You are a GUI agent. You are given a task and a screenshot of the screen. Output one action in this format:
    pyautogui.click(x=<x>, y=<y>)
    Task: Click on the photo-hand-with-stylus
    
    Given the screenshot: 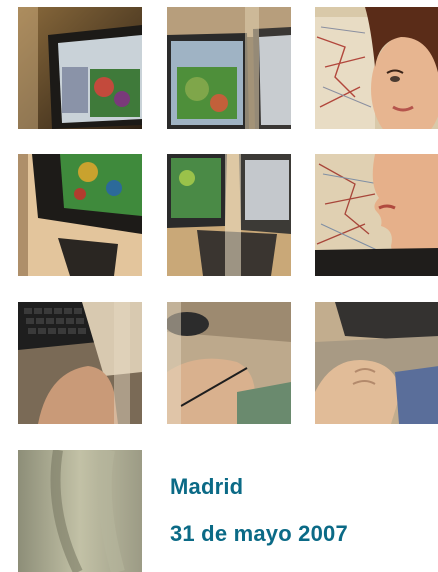 What is the action you would take?
    pyautogui.click(x=229, y=363)
    